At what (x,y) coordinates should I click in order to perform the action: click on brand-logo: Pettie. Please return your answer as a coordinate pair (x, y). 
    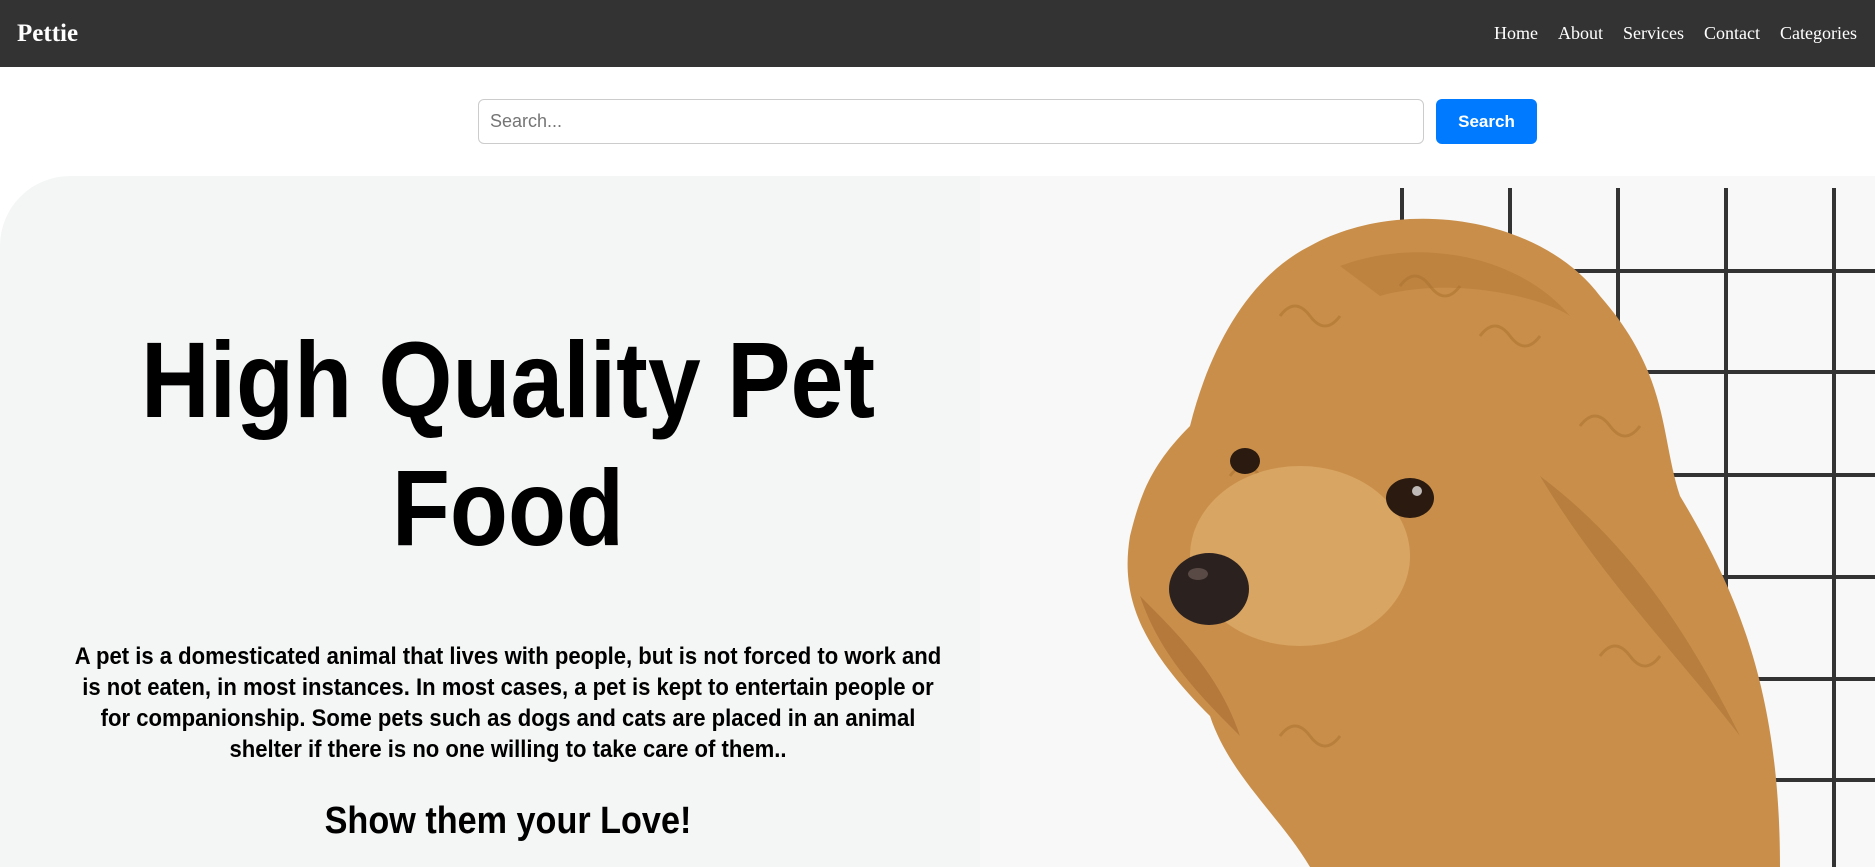
    Looking at the image, I should click on (47, 34).